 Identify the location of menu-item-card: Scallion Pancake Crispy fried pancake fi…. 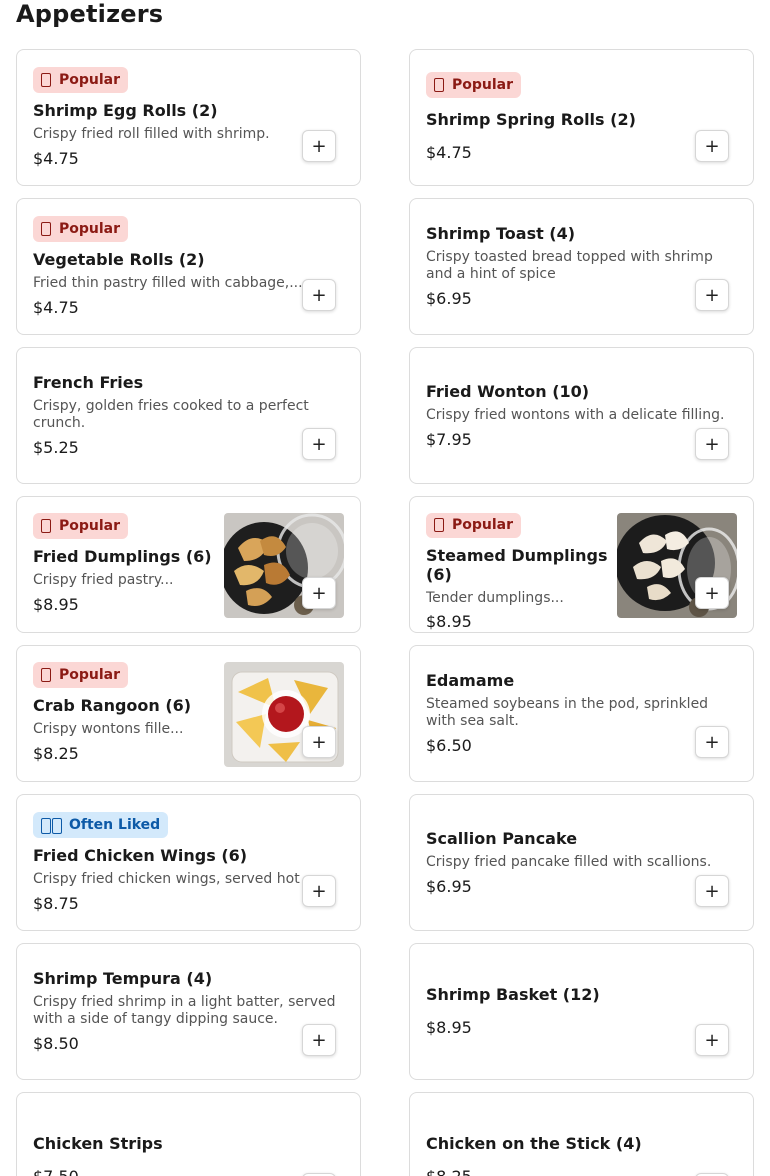
(581, 862).